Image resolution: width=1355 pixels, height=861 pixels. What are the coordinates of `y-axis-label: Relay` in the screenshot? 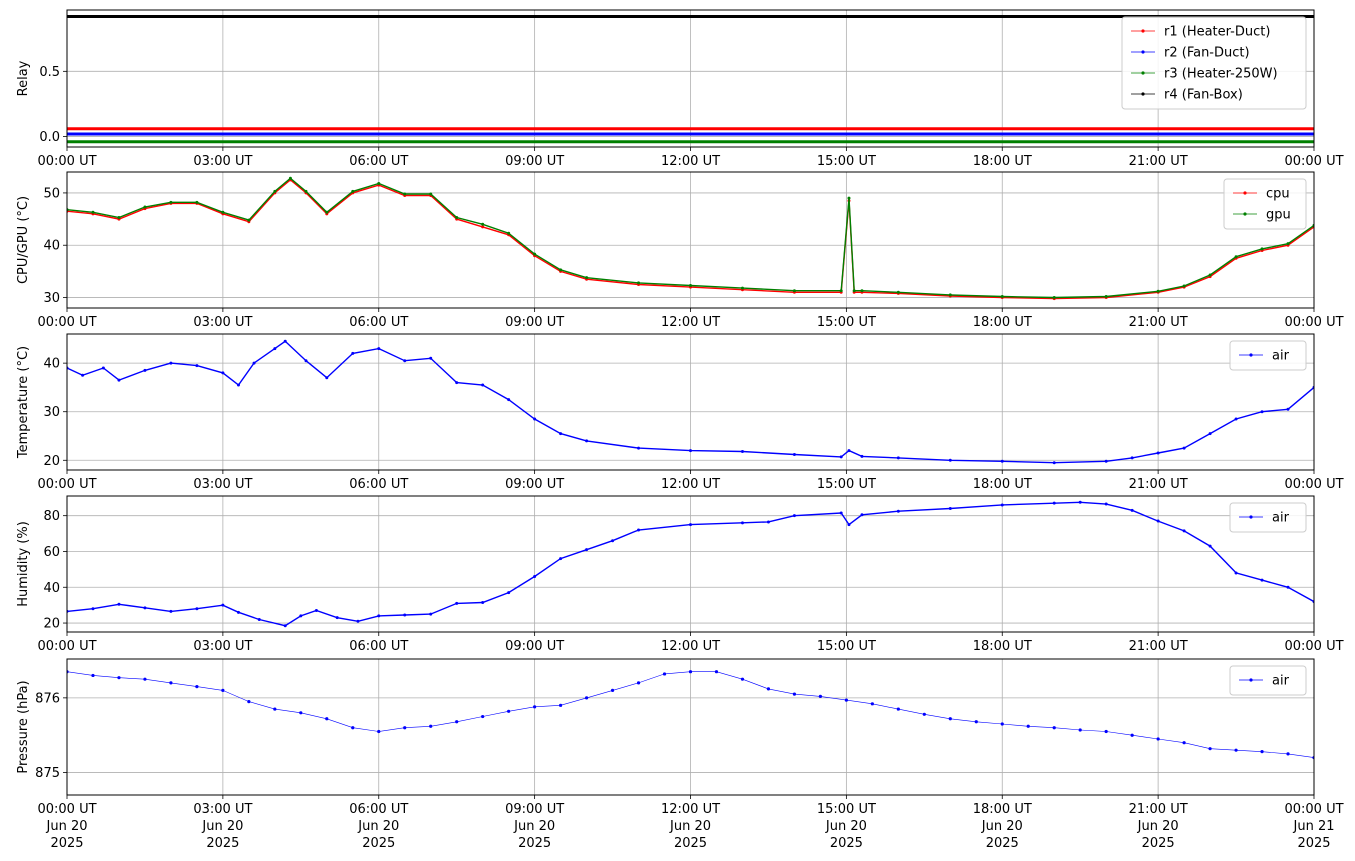 It's located at (23, 78).